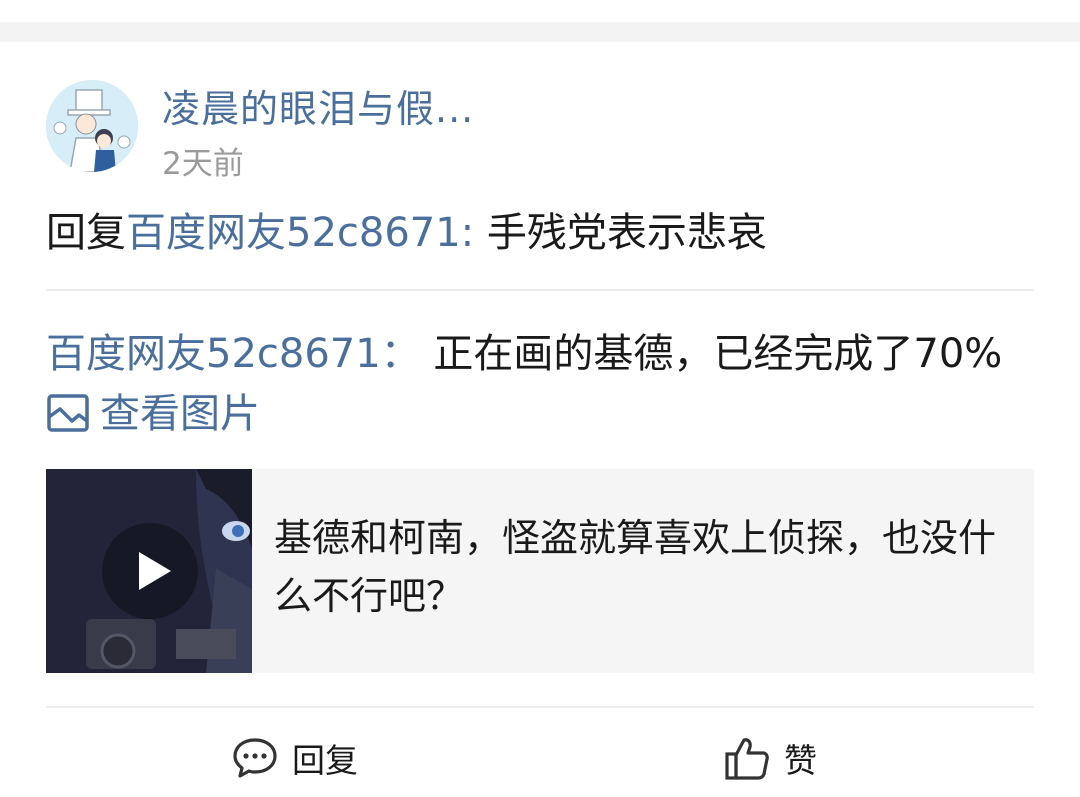 This screenshot has height=797, width=1080. Describe the element at coordinates (325, 760) in the screenshot. I see `reply-button-label: 回复` at that location.